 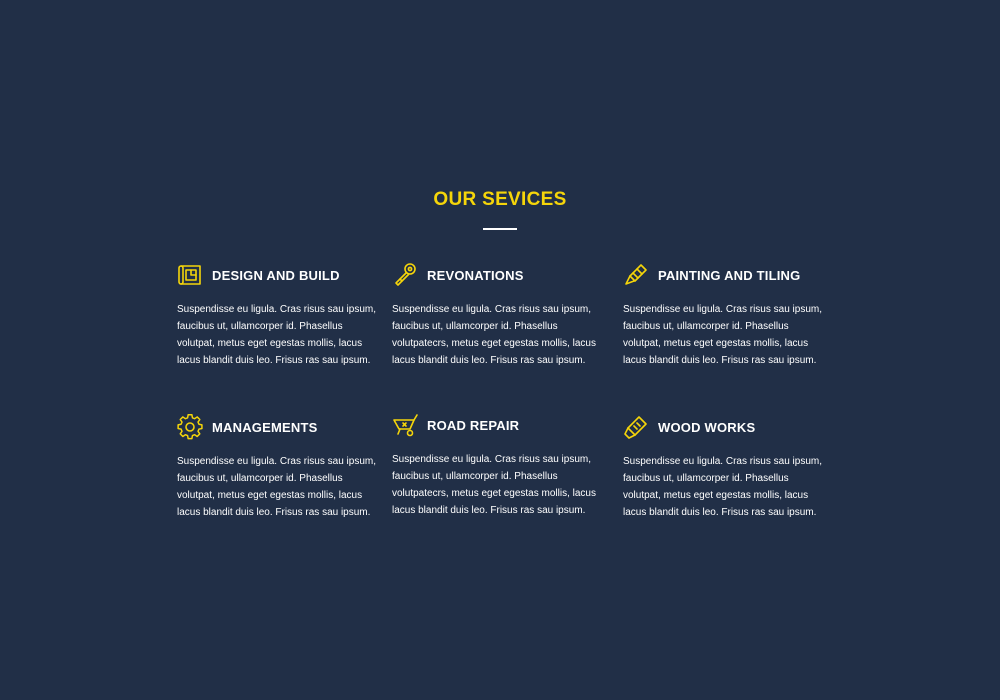 I want to click on title-divider, so click(x=500, y=229).